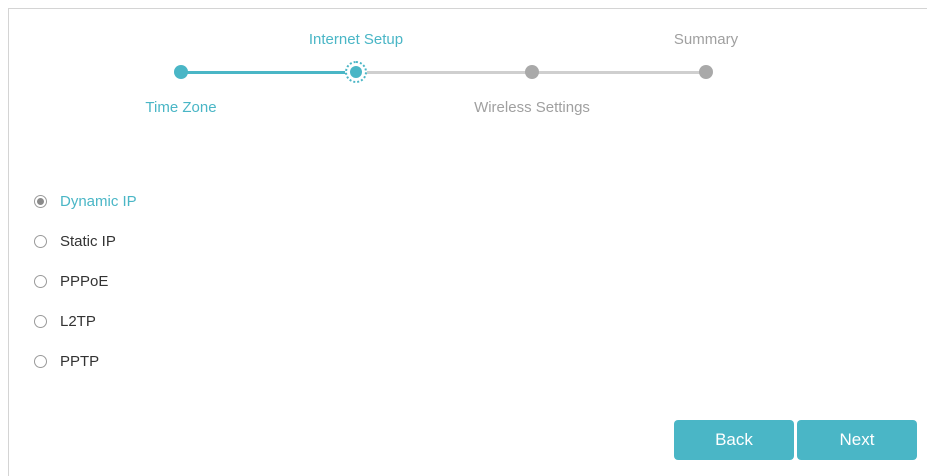  I want to click on step-dot-wireless-settings, so click(532, 72).